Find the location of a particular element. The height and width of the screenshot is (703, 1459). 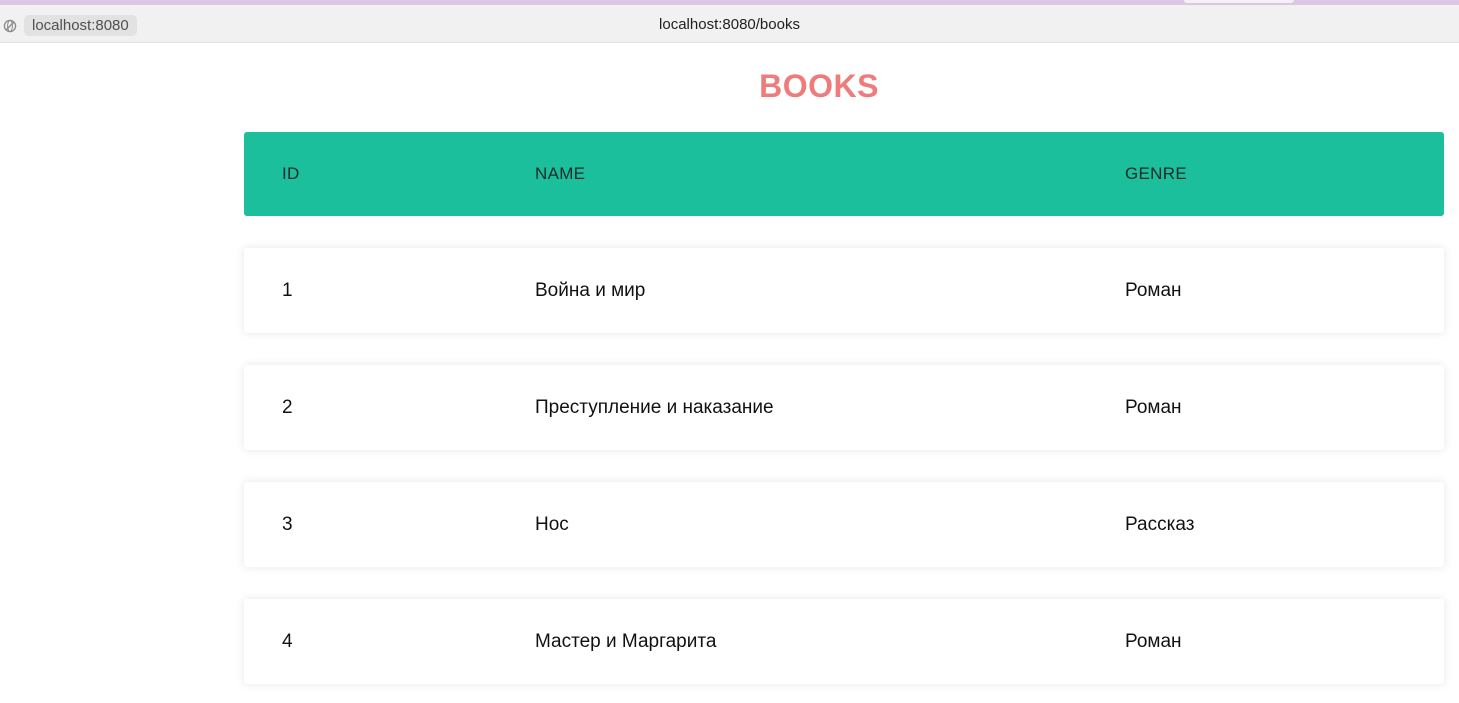

url-text: localhost:8080/books is located at coordinates (729, 24).